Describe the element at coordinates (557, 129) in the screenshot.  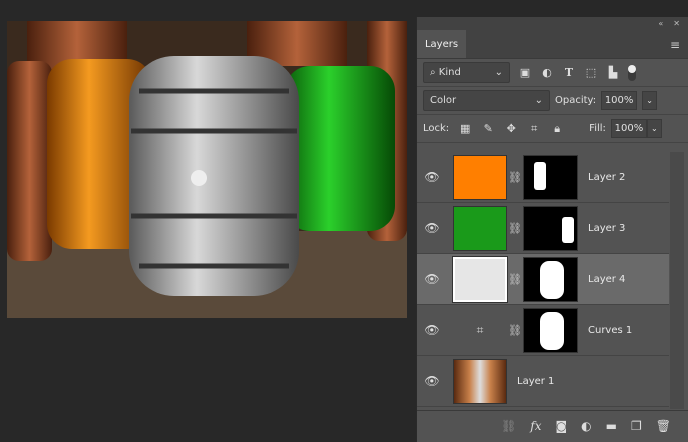
I see `lock-all-icon: 🔒︎` at that location.